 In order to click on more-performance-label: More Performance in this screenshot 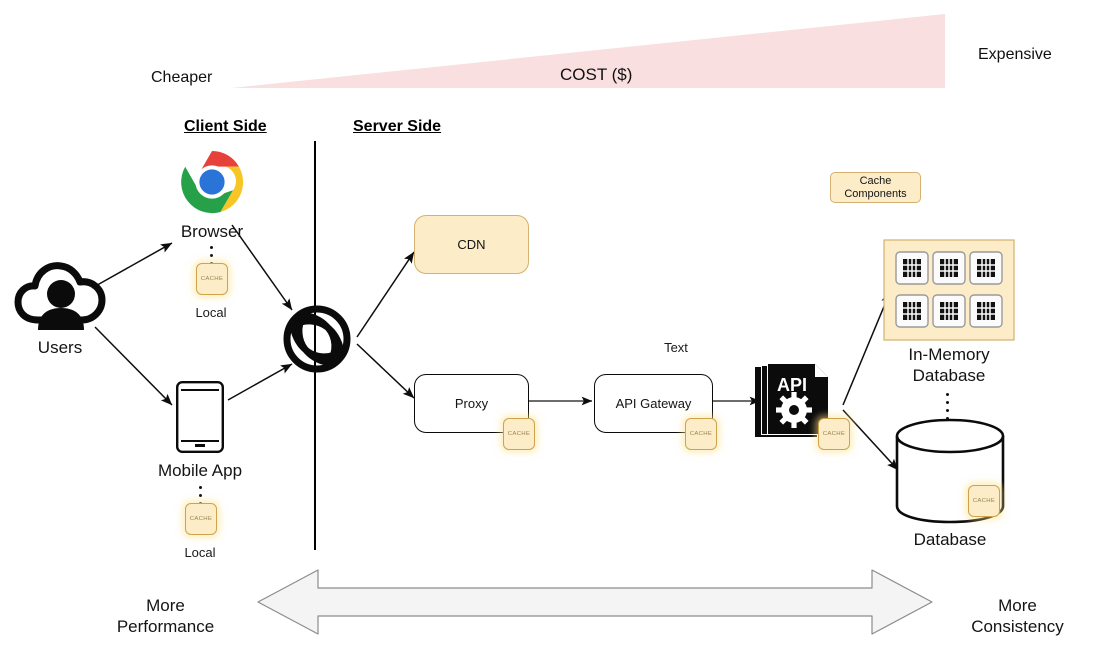, I will do `click(165, 616)`.